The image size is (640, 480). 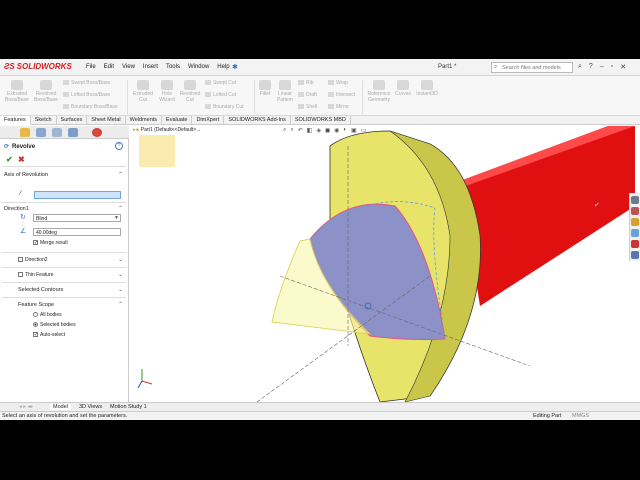 I want to click on minimize-icon: –, so click(x=602, y=67).